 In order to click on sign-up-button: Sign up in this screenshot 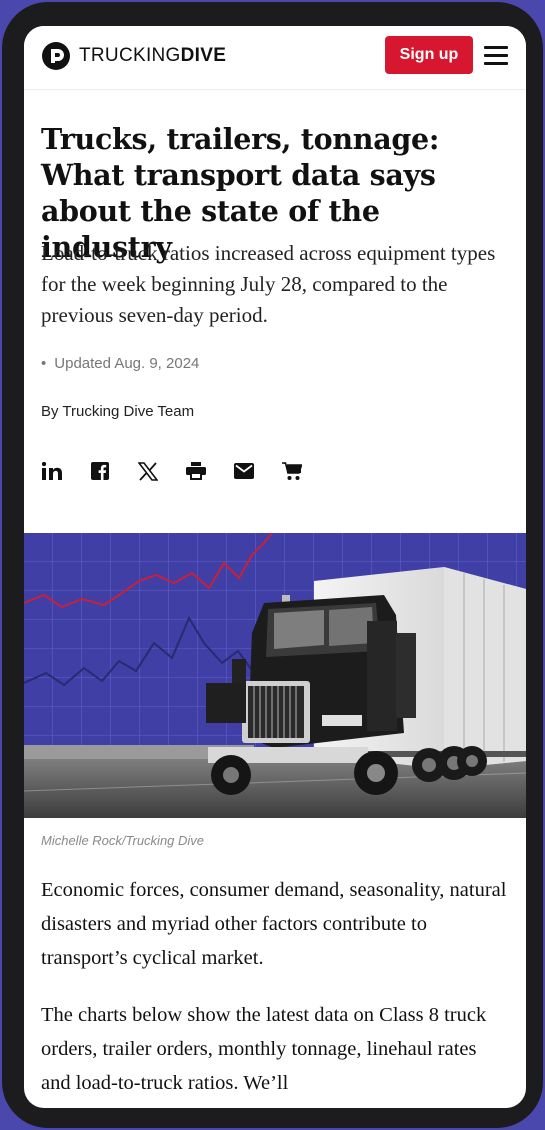, I will do `click(429, 55)`.